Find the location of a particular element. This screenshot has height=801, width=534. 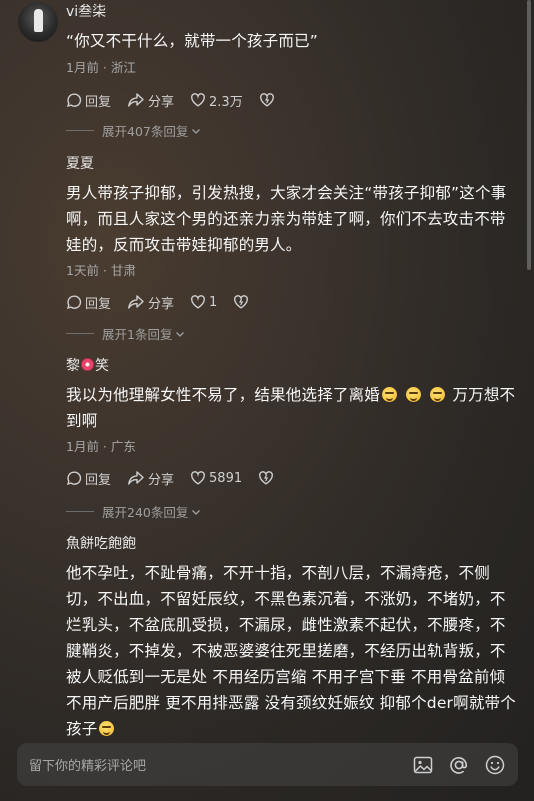

comment-username: 魚餅吃飽飽 is located at coordinates (293, 544).